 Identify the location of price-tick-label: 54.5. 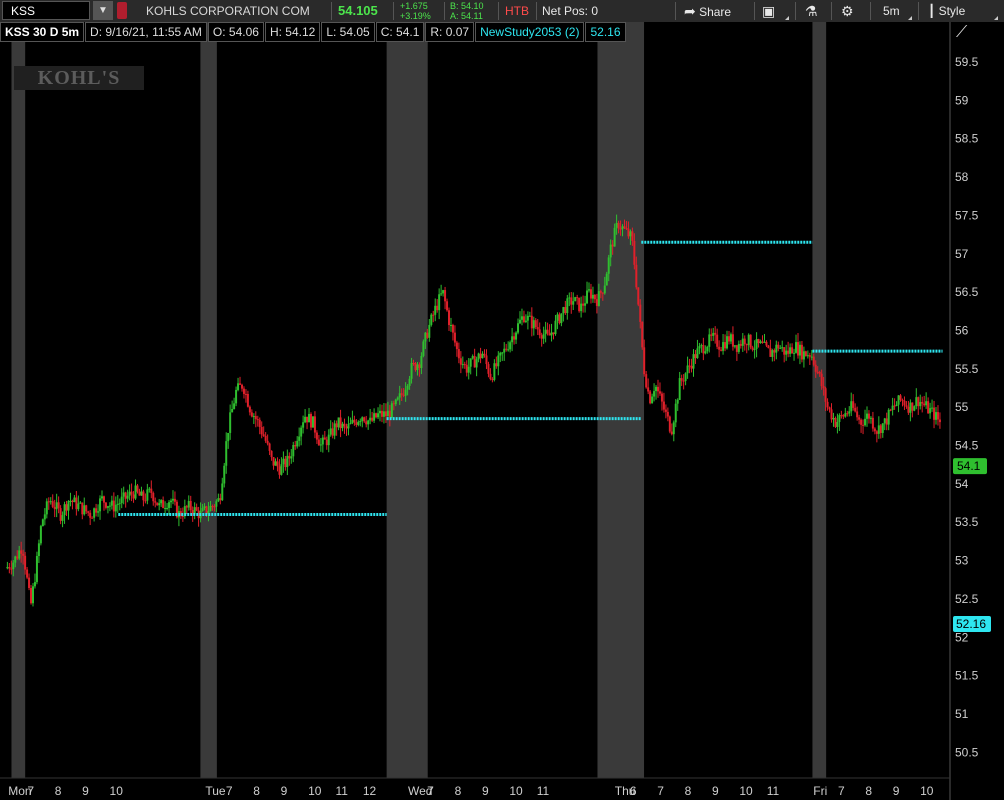
(967, 446).